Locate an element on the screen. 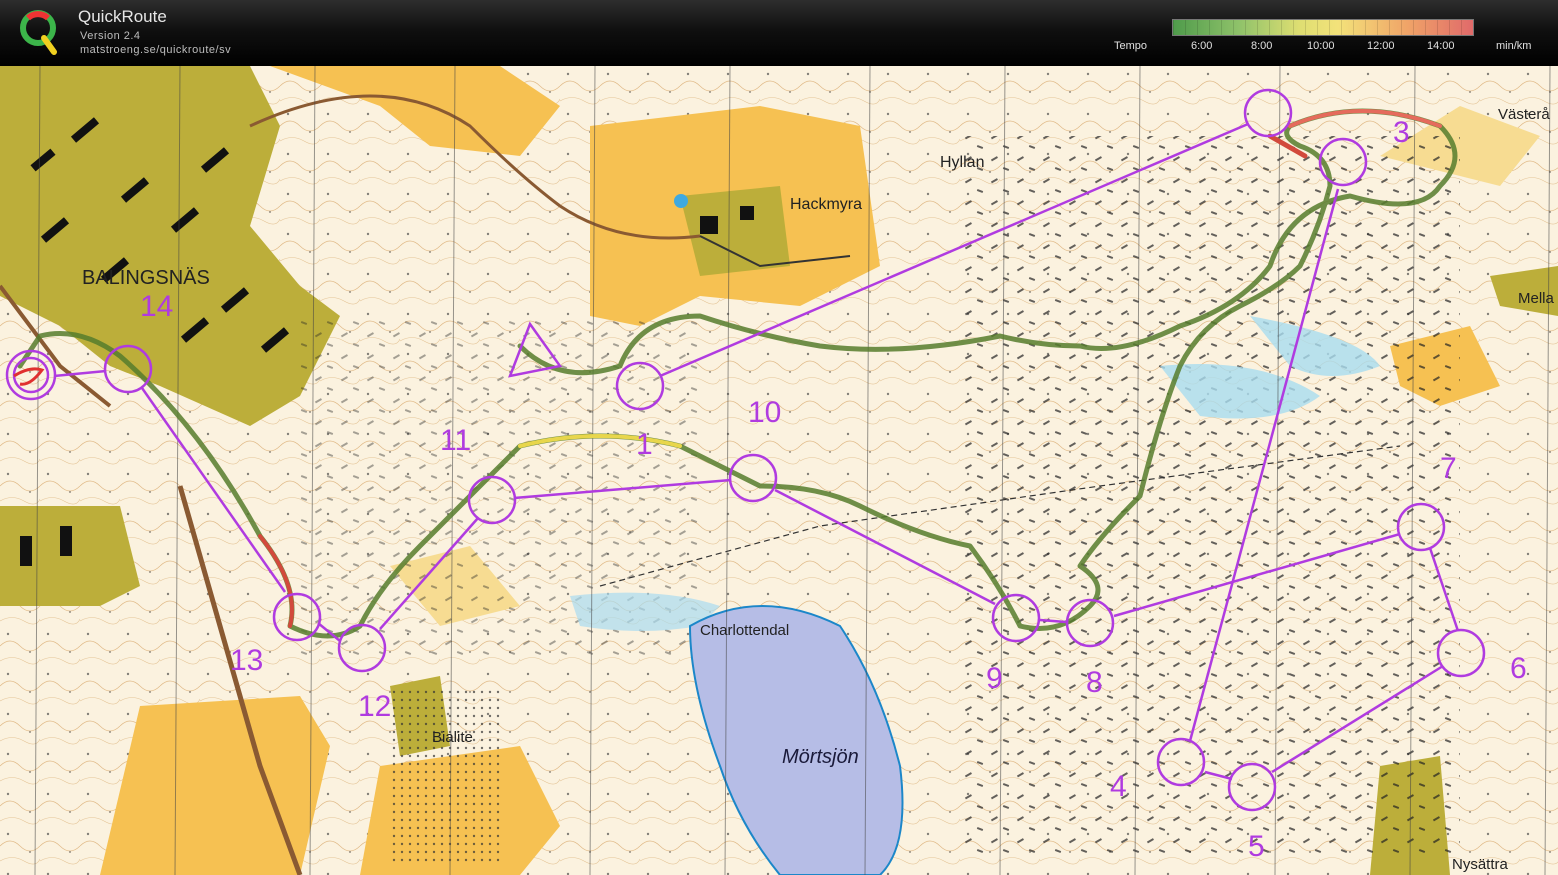 The height and width of the screenshot is (875, 1558). control-number-11: 11 is located at coordinates (456, 440).